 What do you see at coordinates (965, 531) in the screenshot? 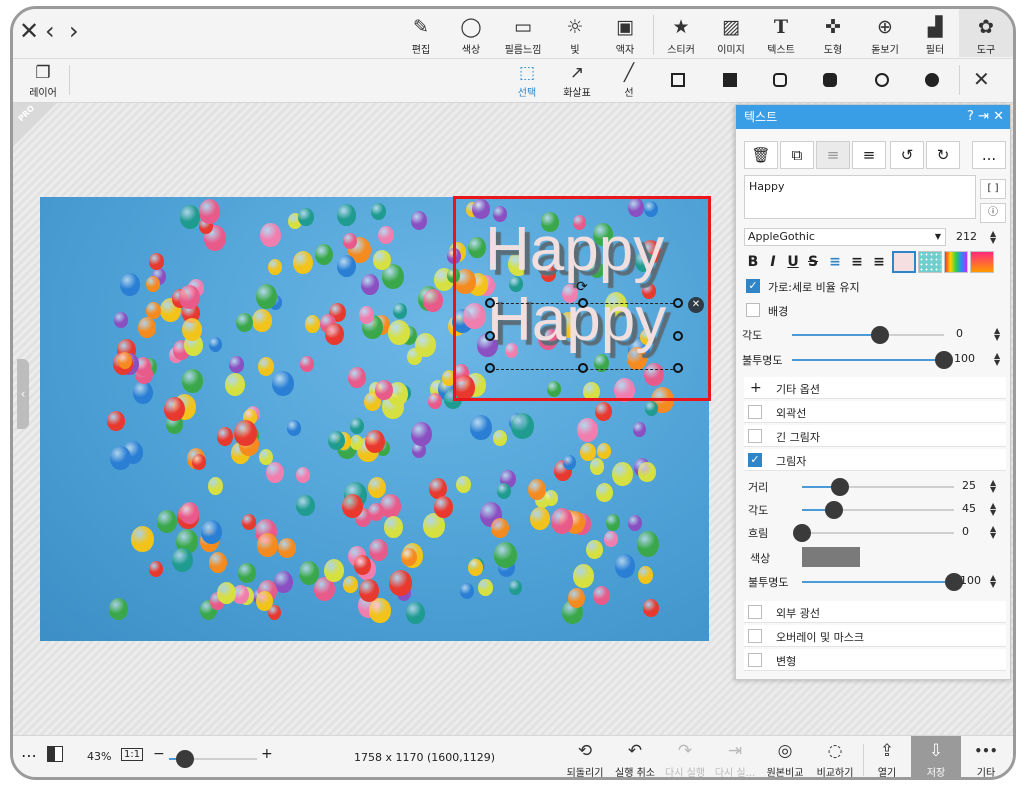
I see `blur-value: 0` at bounding box center [965, 531].